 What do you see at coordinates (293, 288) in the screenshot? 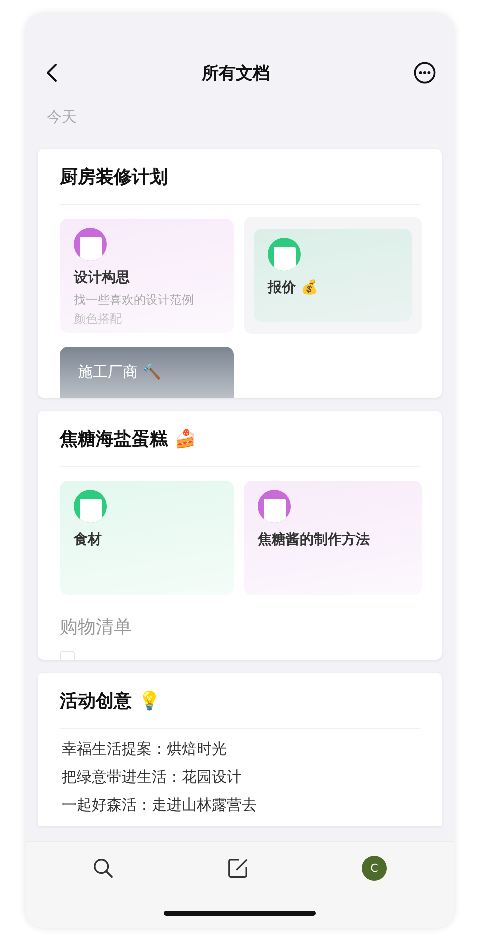
I see `document-title: 报价 💰` at bounding box center [293, 288].